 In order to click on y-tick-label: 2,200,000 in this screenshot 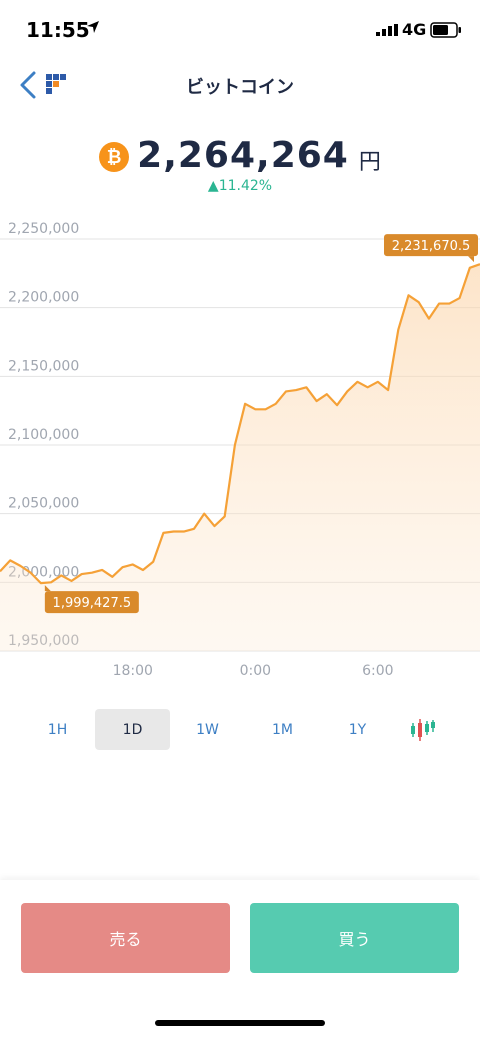, I will do `click(43, 298)`.